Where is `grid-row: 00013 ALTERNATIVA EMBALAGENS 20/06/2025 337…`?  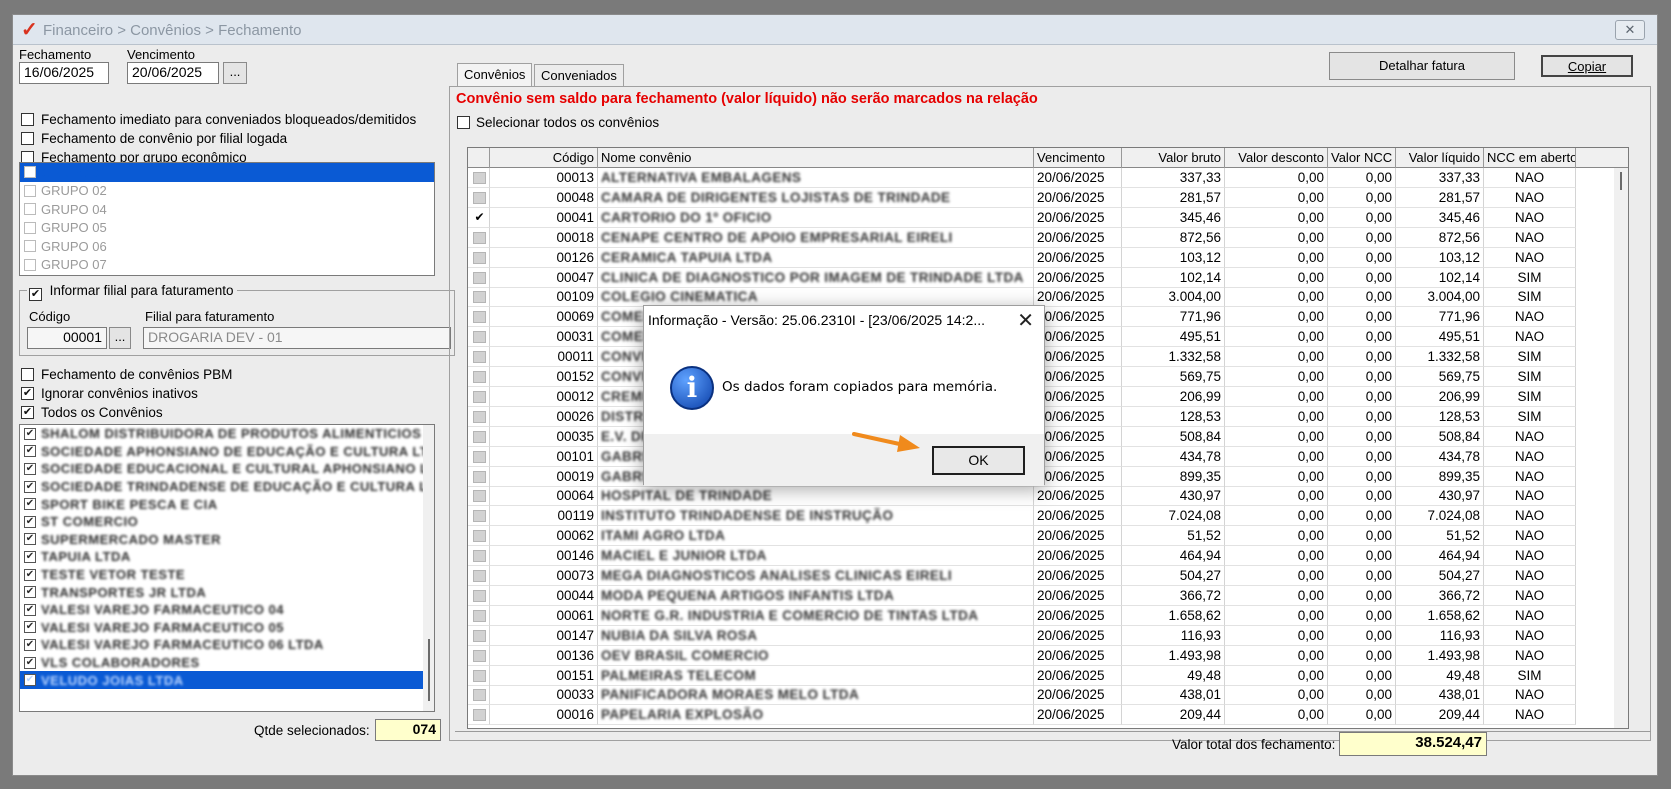
grid-row: 00013 ALTERNATIVA EMBALAGENS 20/06/2025 337… is located at coordinates (1048, 178).